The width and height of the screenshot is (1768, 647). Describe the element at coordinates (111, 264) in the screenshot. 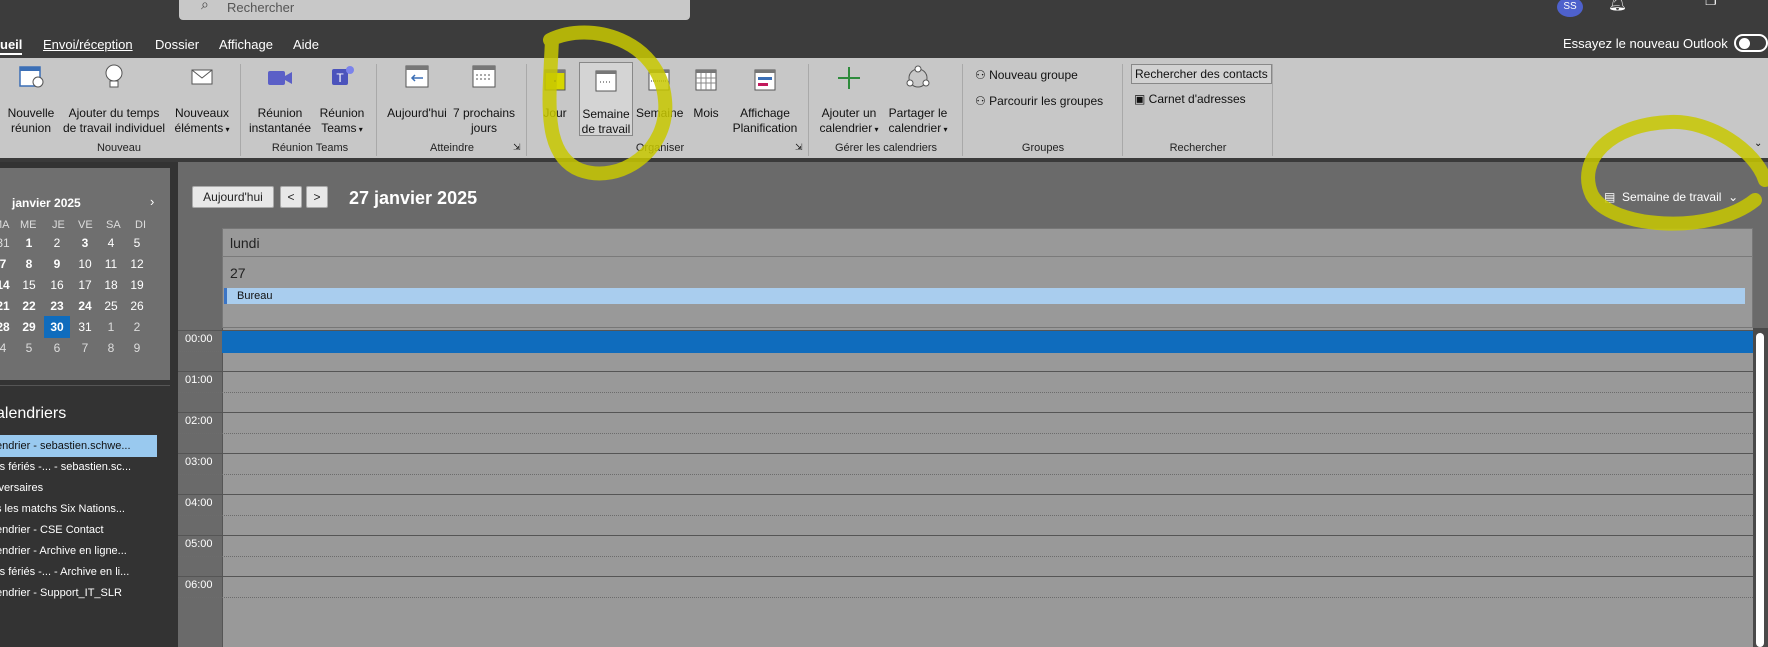

I see `mini-calendar-day: 11` at that location.